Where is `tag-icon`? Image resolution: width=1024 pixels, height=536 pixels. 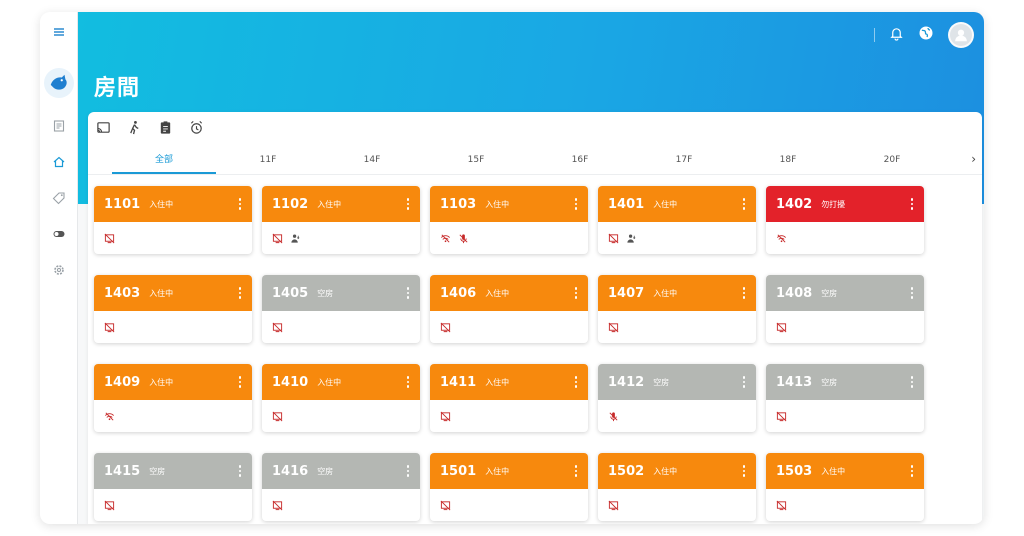 tag-icon is located at coordinates (59, 198).